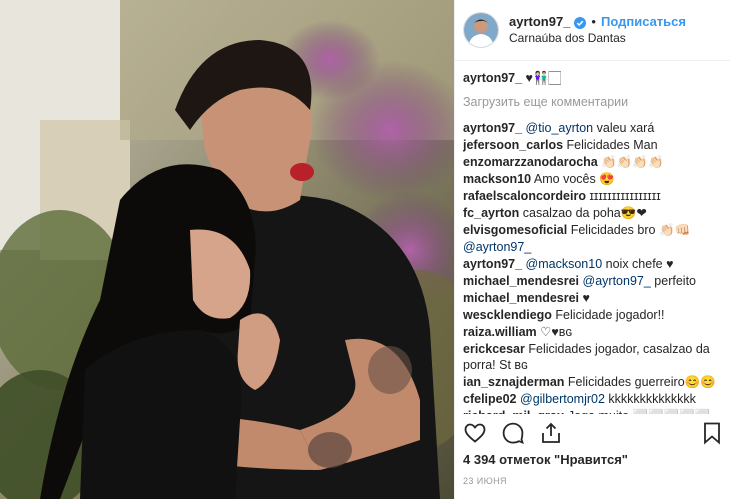 Image resolution: width=730 pixels, height=499 pixels. I want to click on action-bar, so click(593, 433).